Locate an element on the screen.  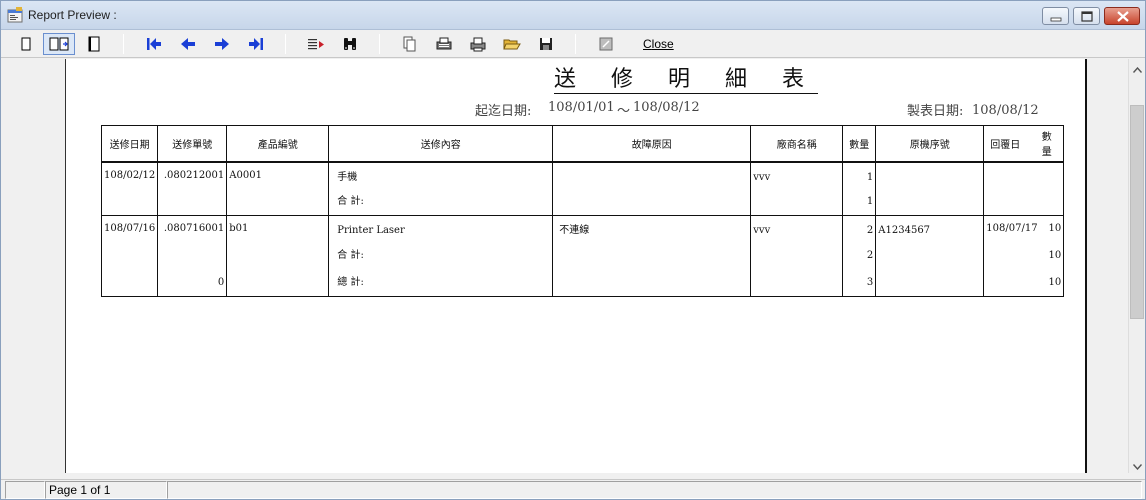
last-page-icon is located at coordinates (256, 44).